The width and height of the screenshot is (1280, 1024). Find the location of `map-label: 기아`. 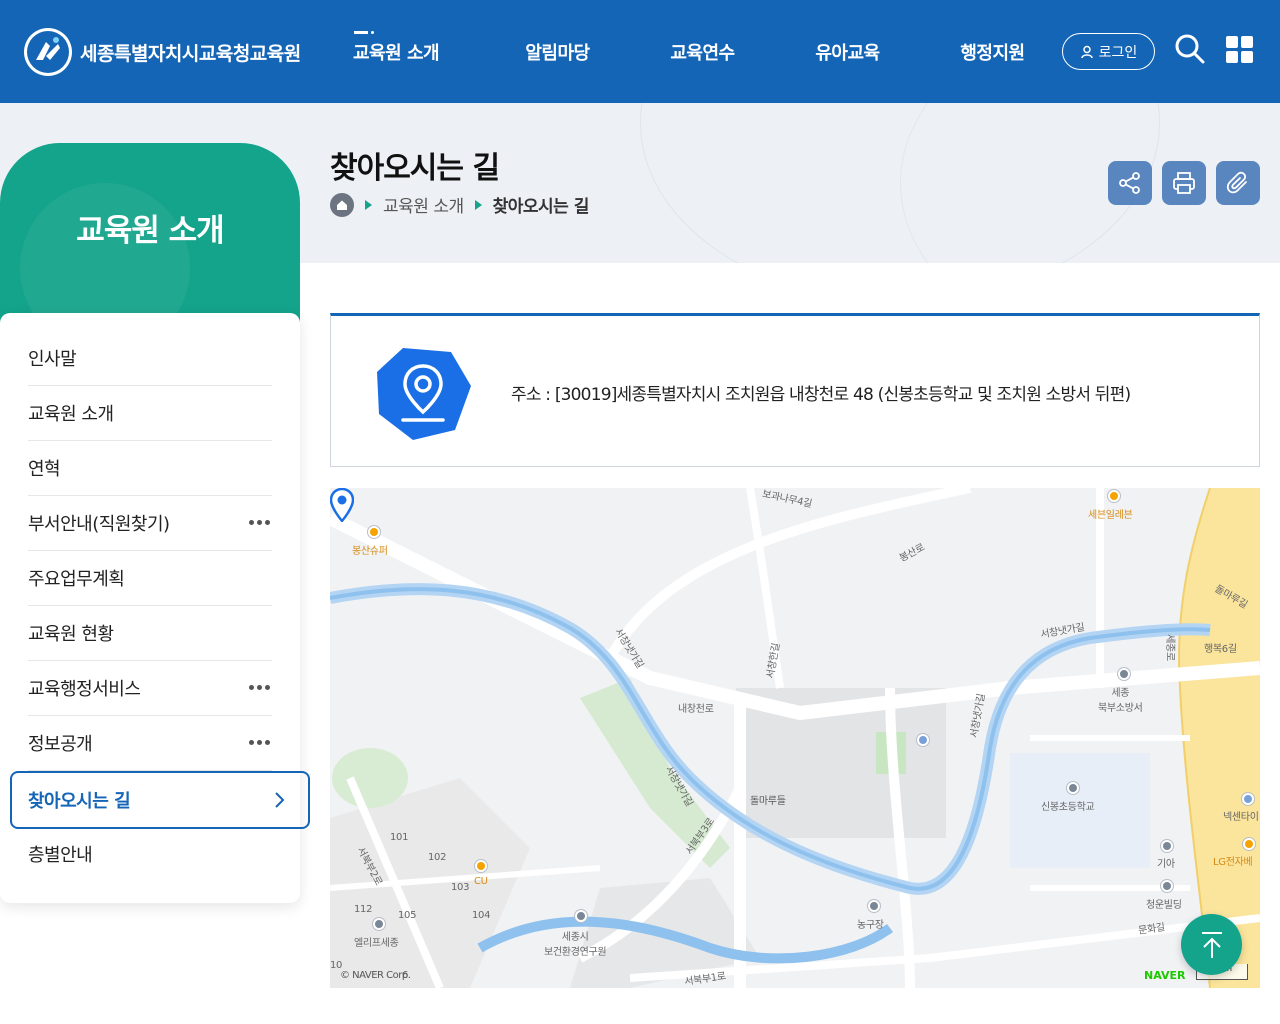

map-label: 기아 is located at coordinates (1166, 864).